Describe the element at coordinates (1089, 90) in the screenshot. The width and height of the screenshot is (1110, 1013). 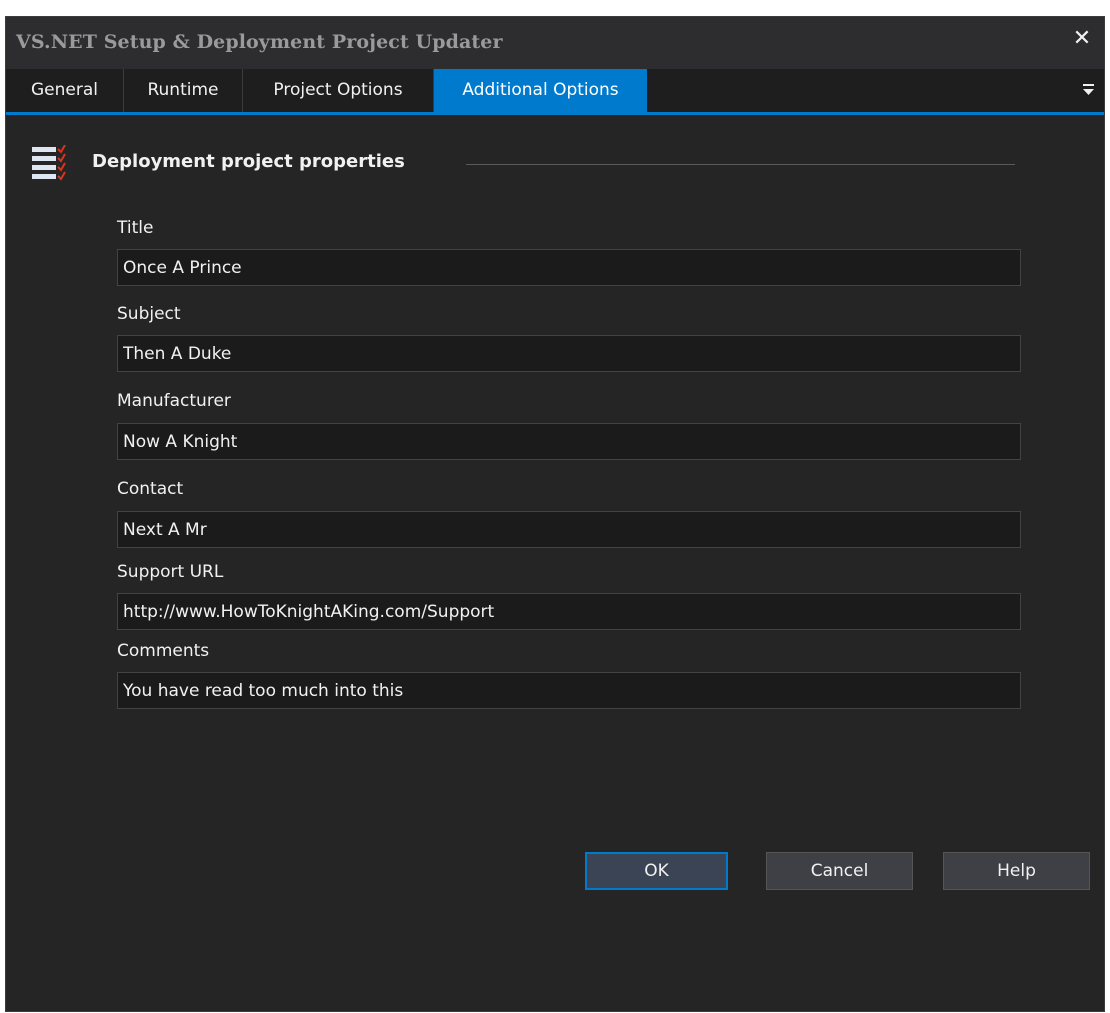
I see `tab-overflow-menu-icon` at that location.